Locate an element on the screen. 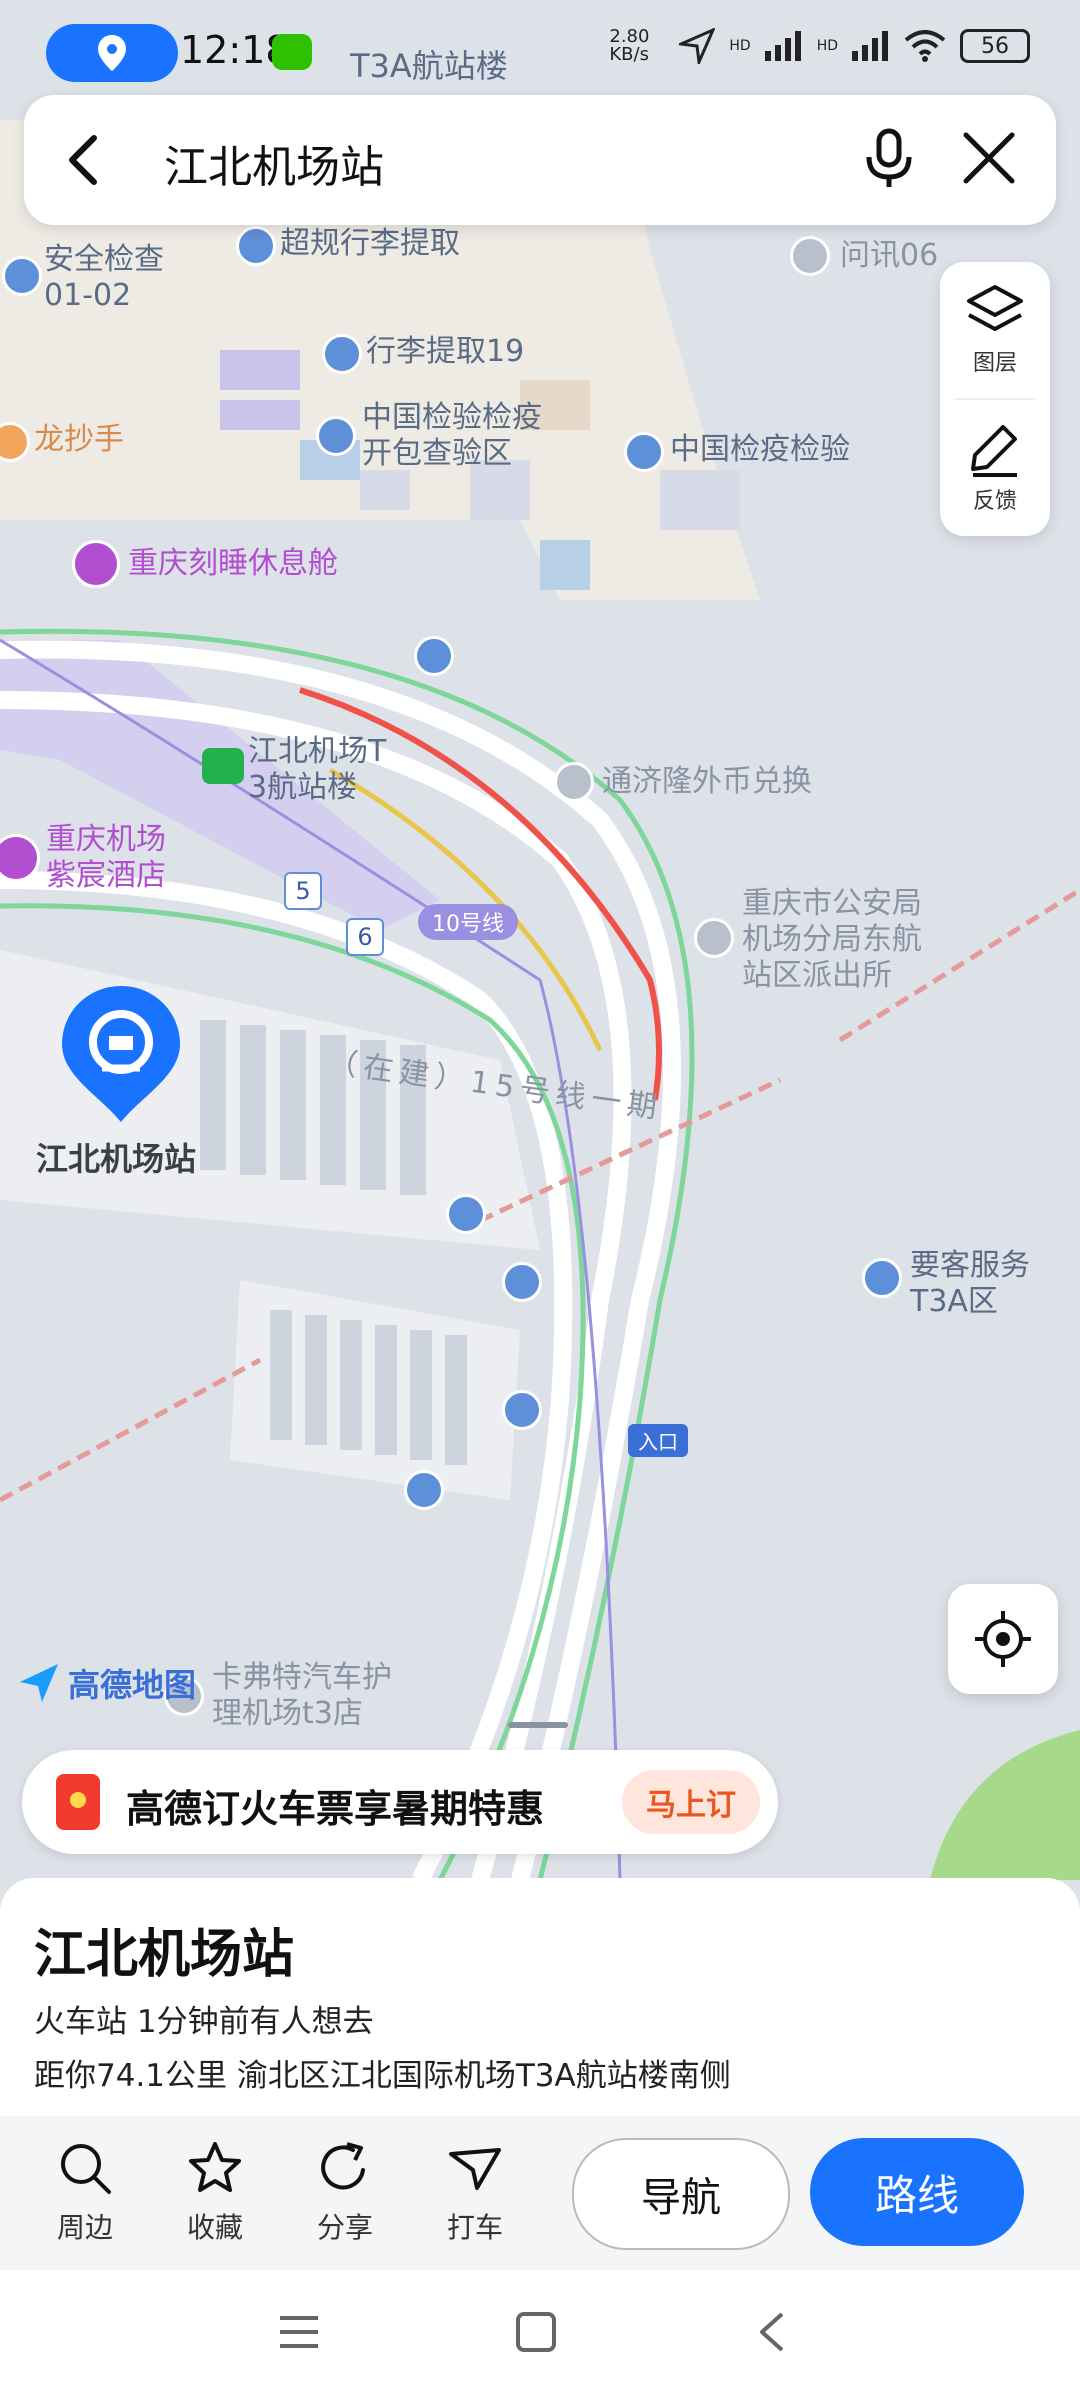 This screenshot has width=1080, height=2400. net-speed: 2.80 KB/s is located at coordinates (629, 45).